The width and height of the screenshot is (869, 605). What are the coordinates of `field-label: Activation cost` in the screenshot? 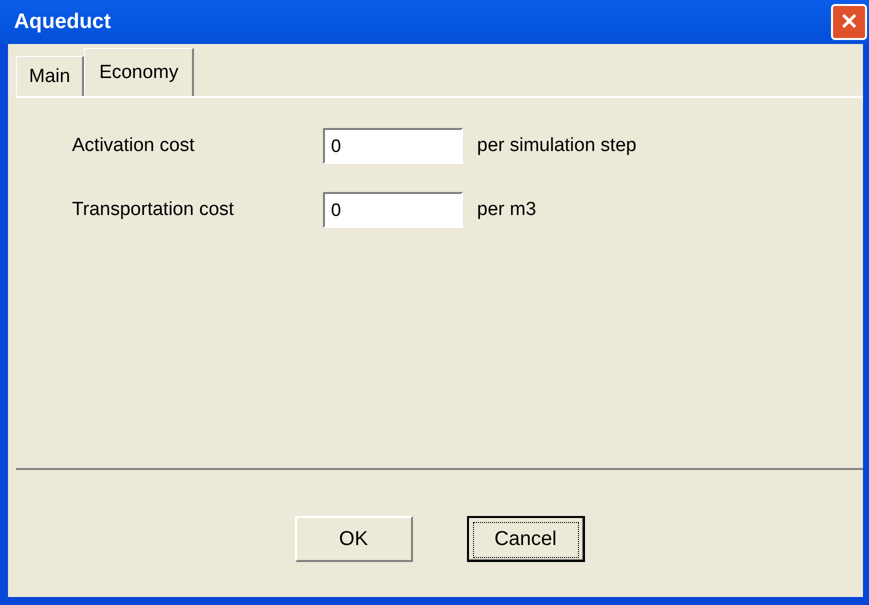 It's located at (134, 146).